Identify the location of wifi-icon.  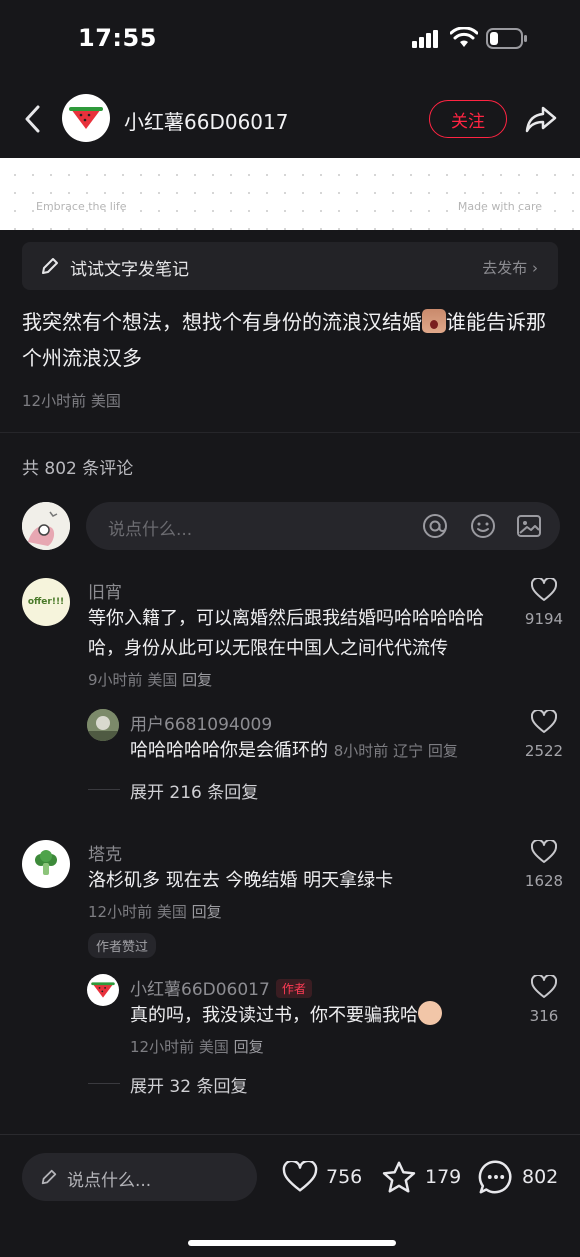
(464, 37).